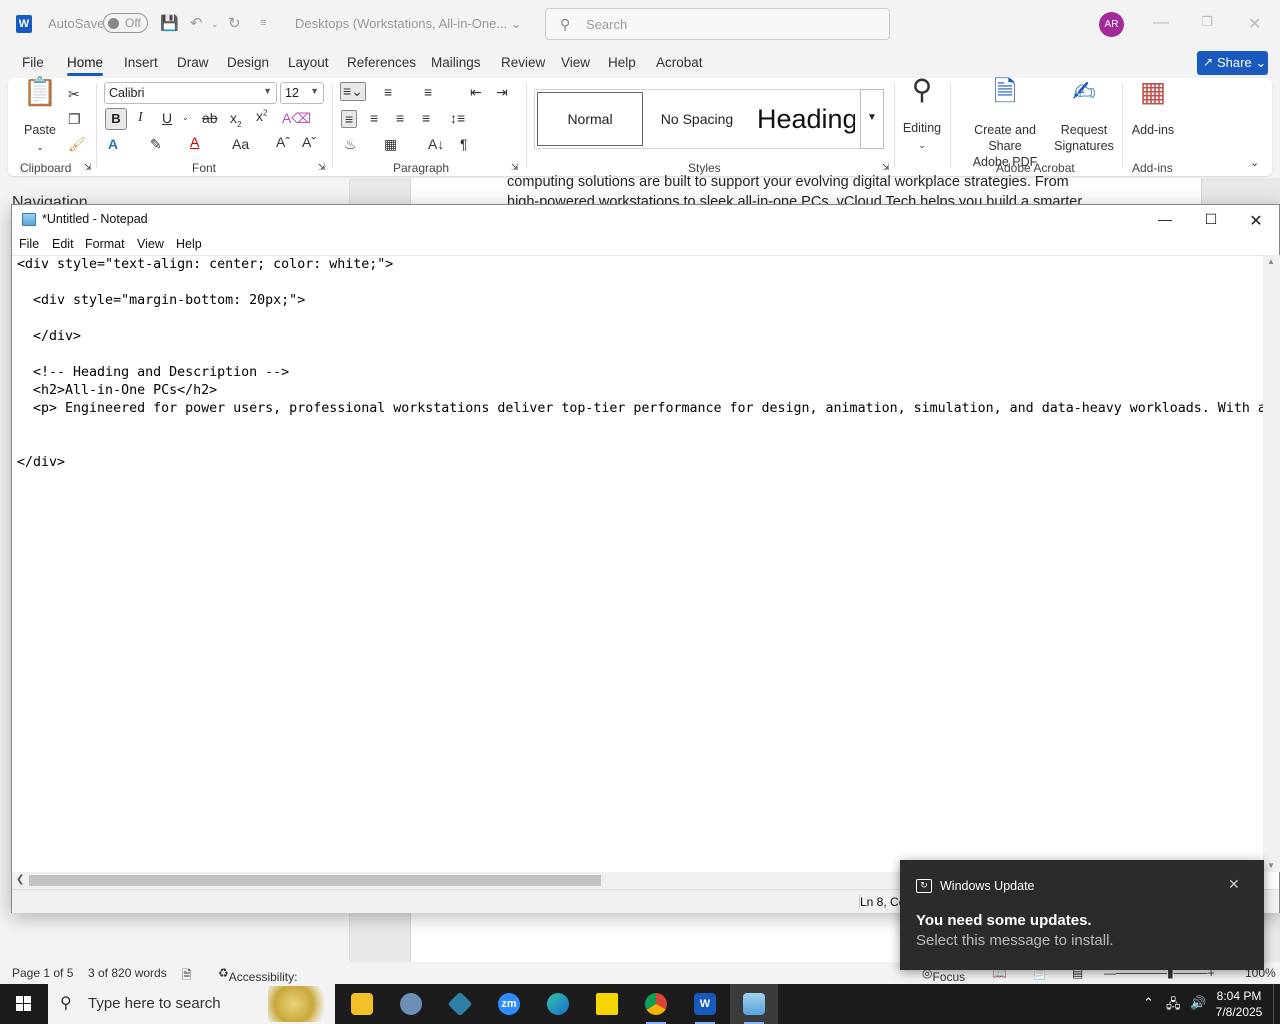 The width and height of the screenshot is (1280, 1024). Describe the element at coordinates (296, 118) in the screenshot. I see `clear-formatting-icon: A⌫` at that location.